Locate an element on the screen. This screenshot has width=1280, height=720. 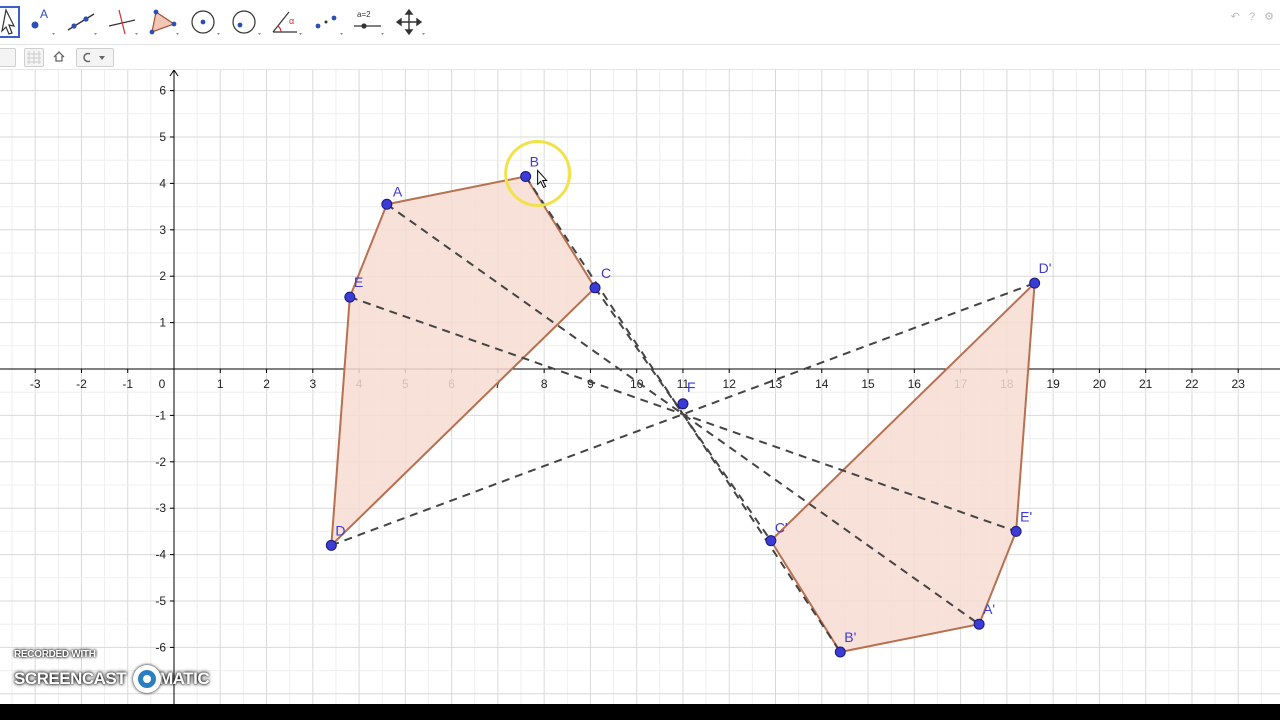
x-tick-label: 12 is located at coordinates (730, 384).